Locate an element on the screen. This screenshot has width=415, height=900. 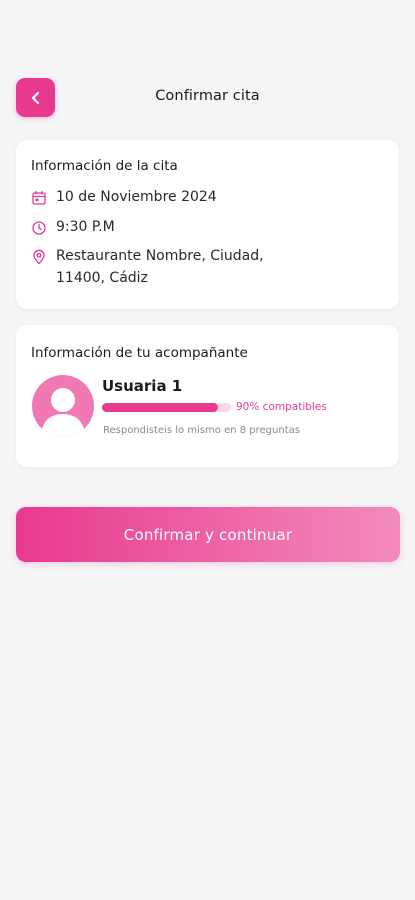
clock-icon is located at coordinates (39, 228).